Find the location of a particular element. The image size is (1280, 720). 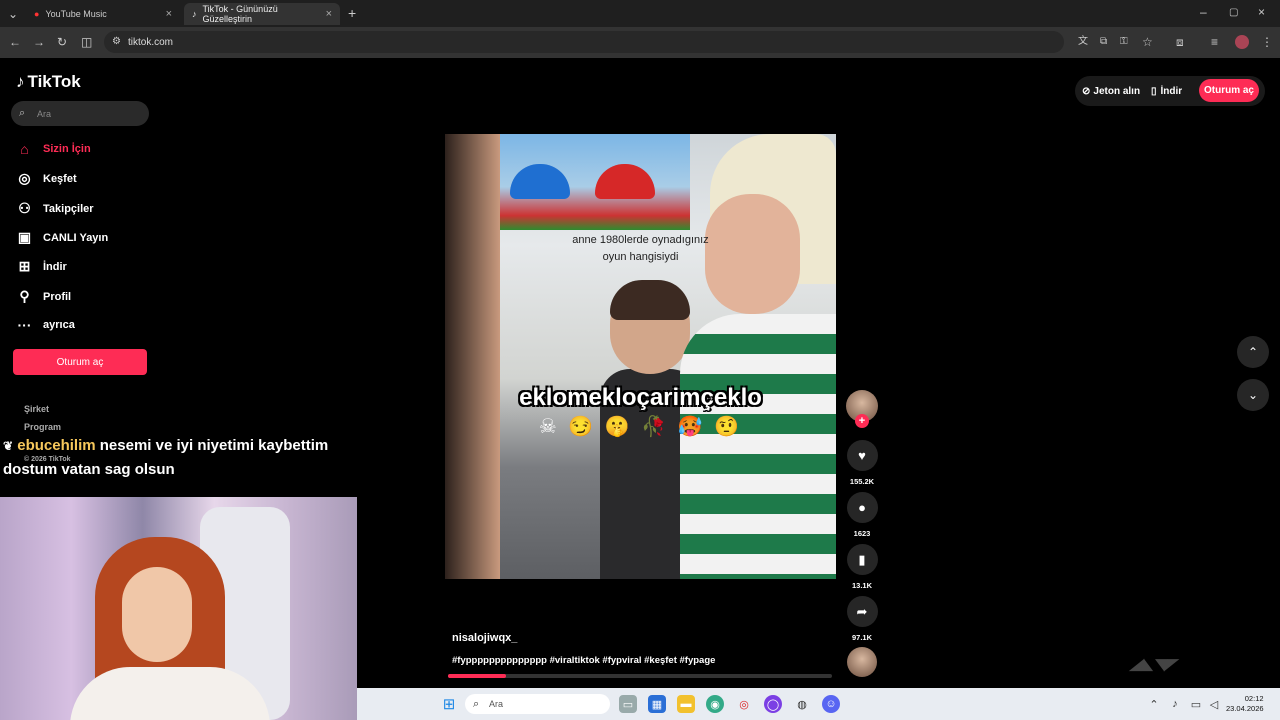

get-coins-button: ⊘ Jeton alın is located at coordinates (1111, 91).